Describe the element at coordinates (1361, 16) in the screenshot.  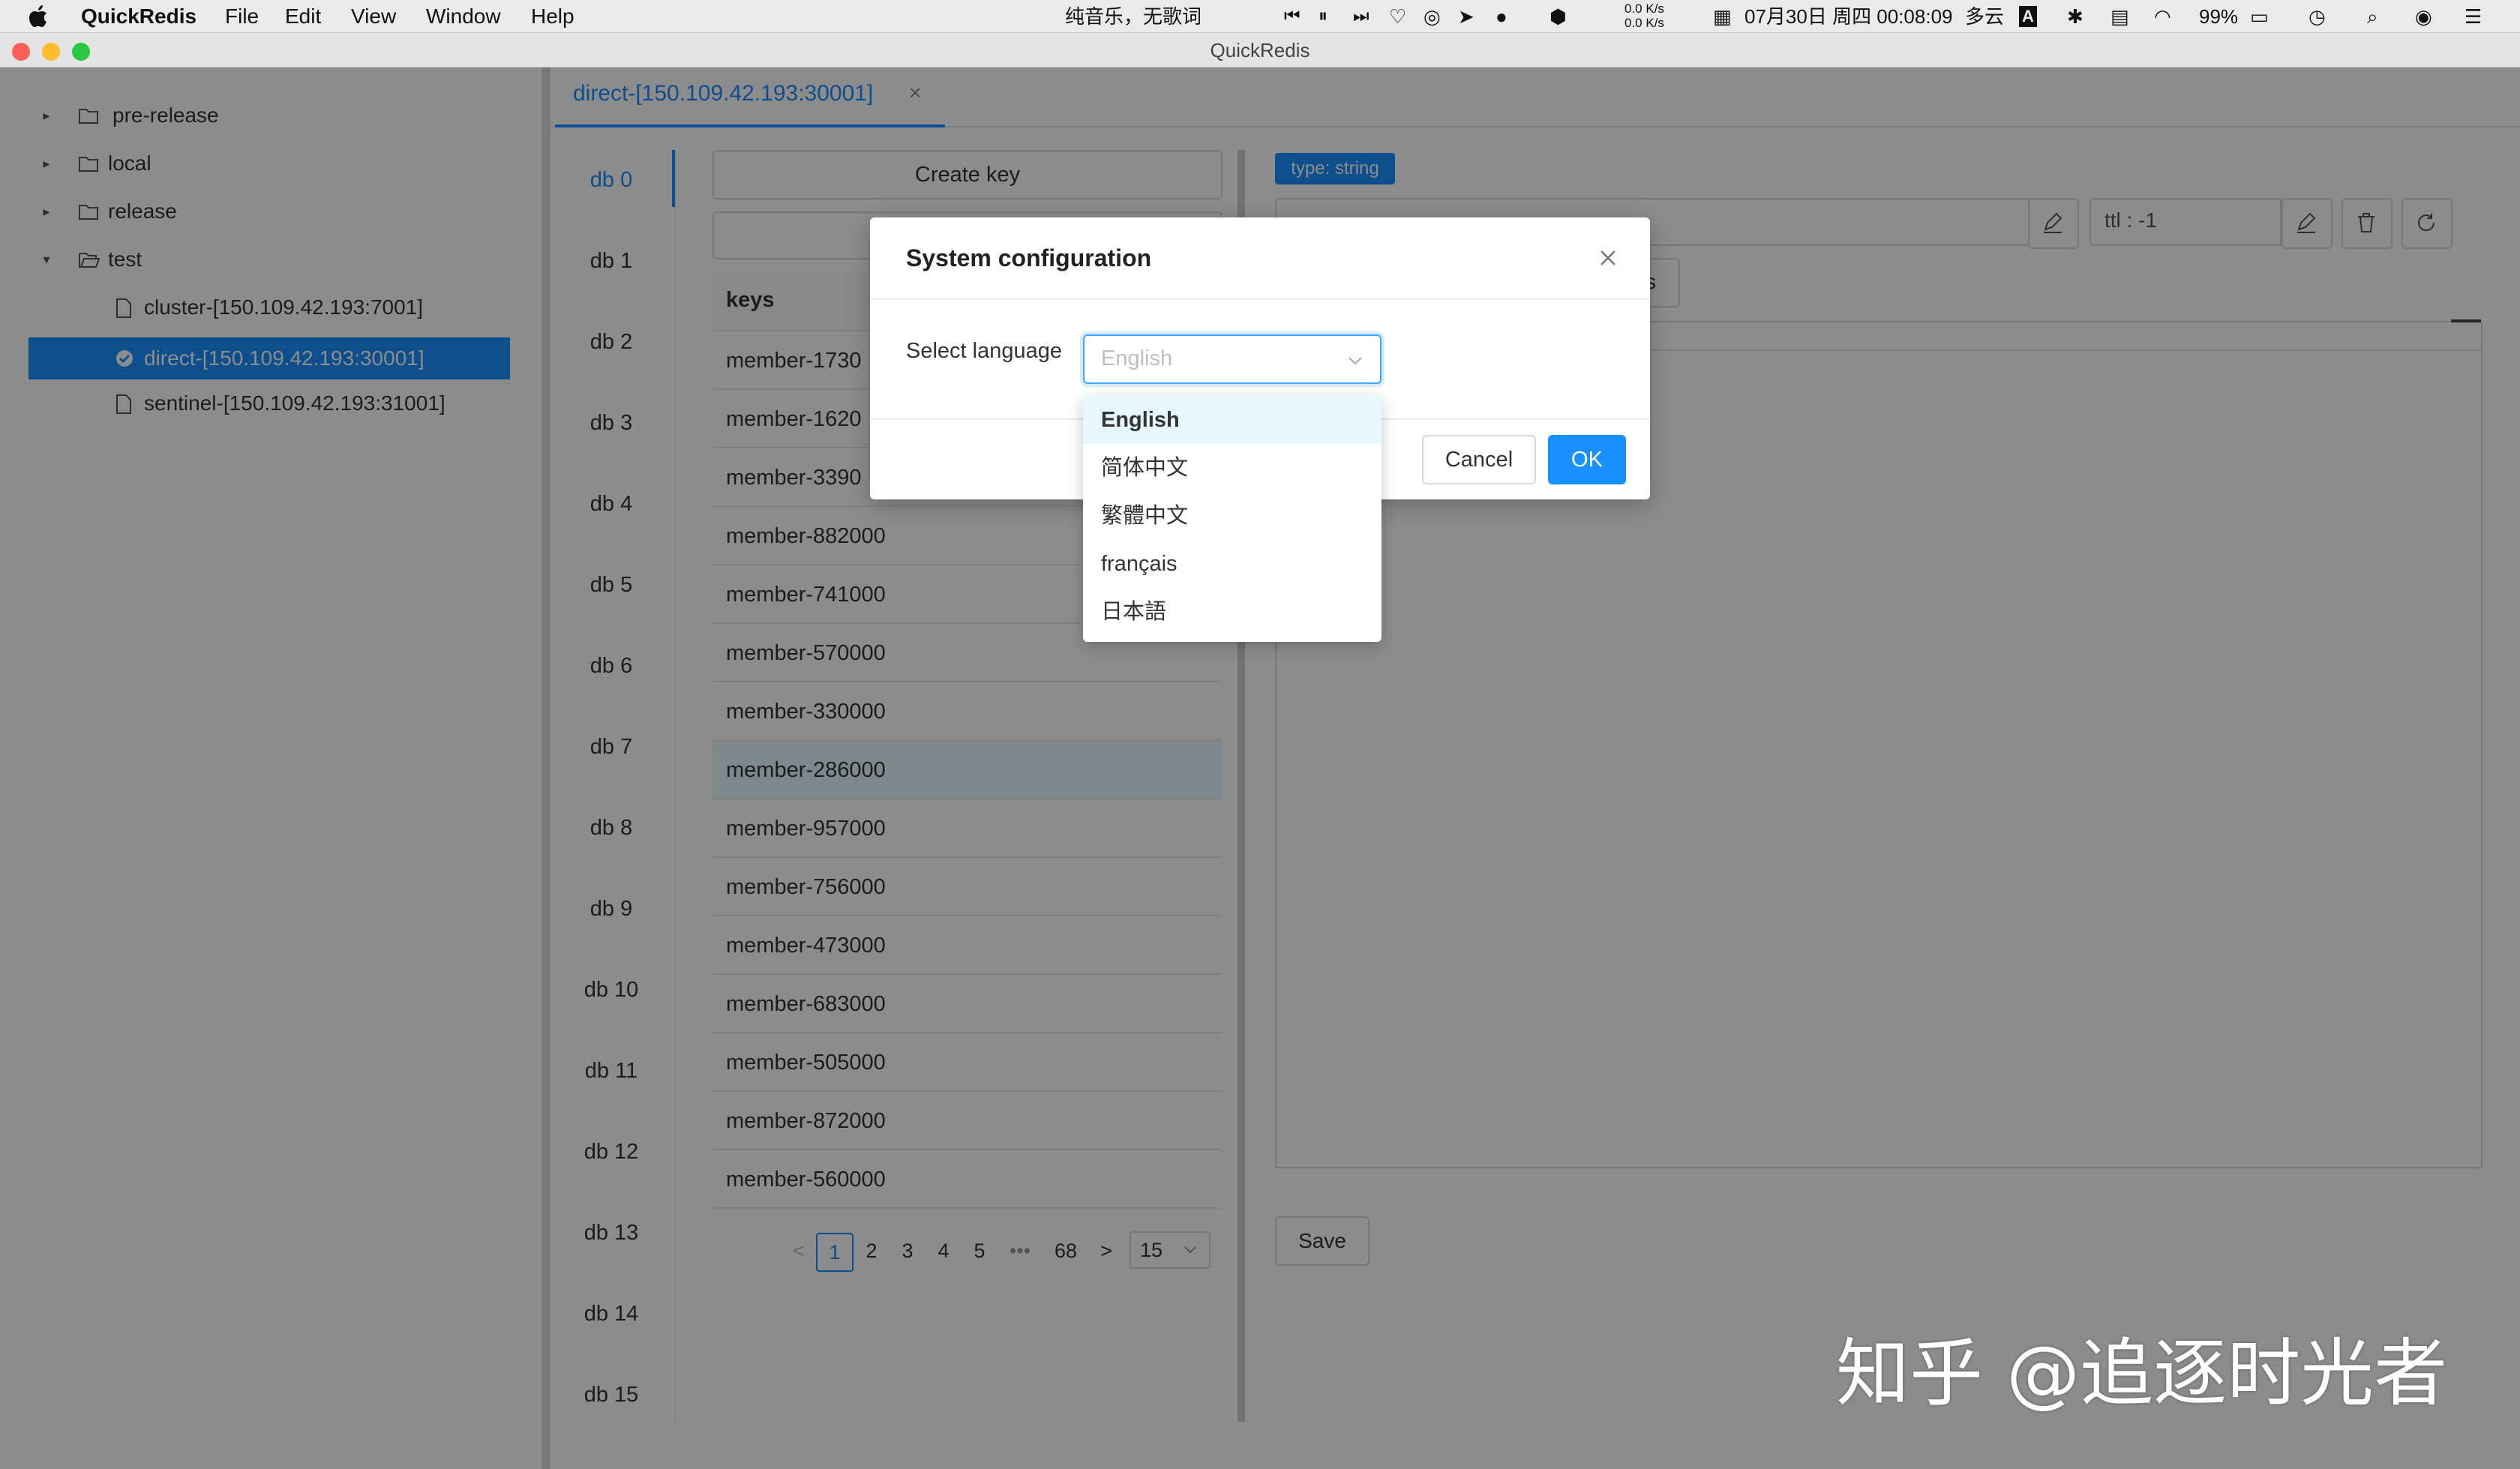
I see `next-track-icon: ⏭` at that location.